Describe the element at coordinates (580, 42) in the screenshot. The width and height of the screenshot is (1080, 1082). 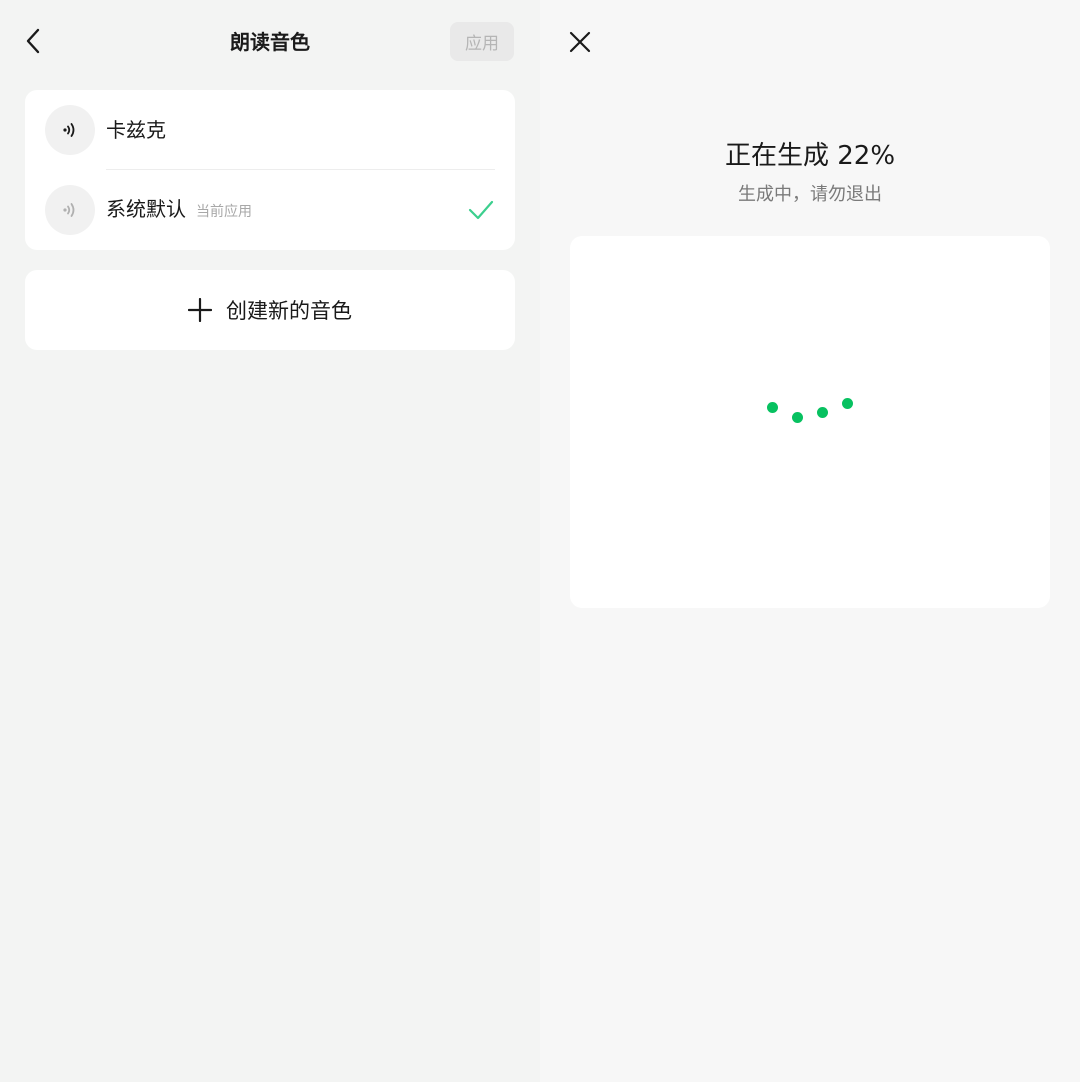
I see `close-icon` at that location.